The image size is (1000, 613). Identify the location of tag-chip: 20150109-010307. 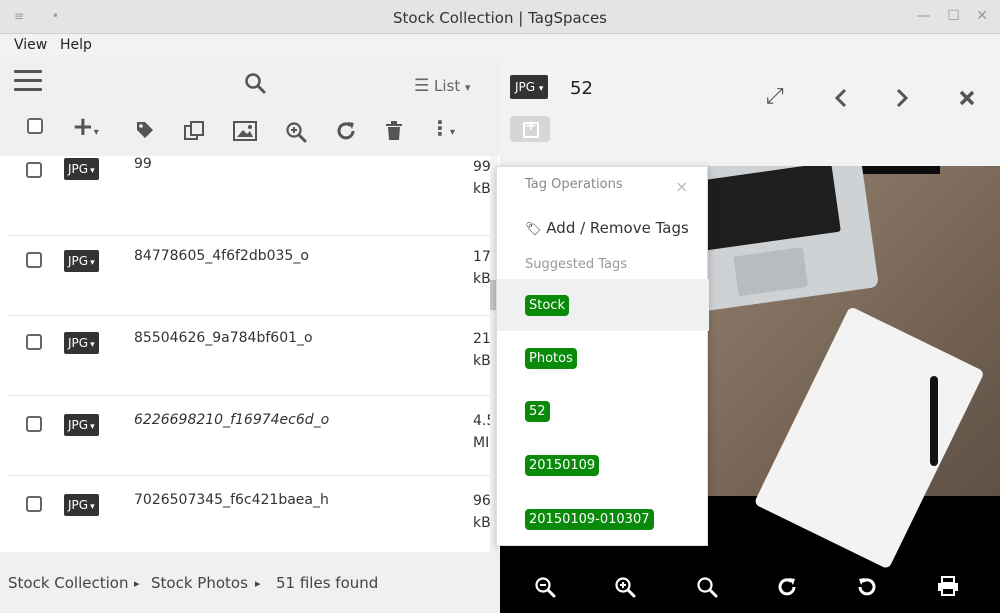
(589, 519).